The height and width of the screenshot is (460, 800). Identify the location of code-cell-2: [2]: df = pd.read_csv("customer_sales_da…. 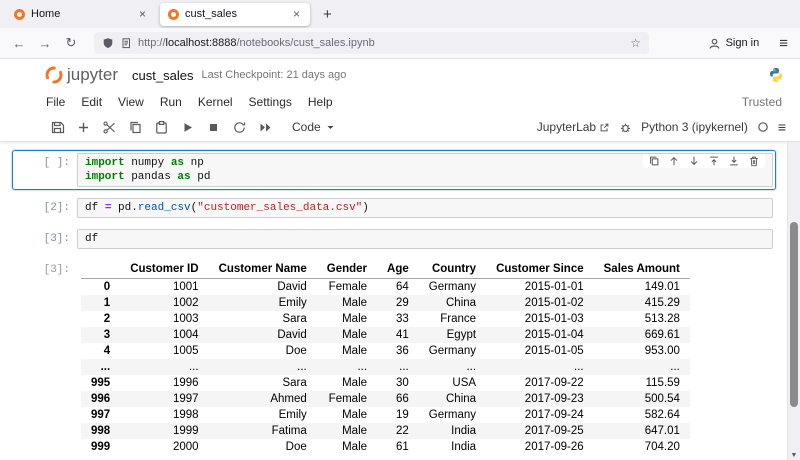
(394, 208).